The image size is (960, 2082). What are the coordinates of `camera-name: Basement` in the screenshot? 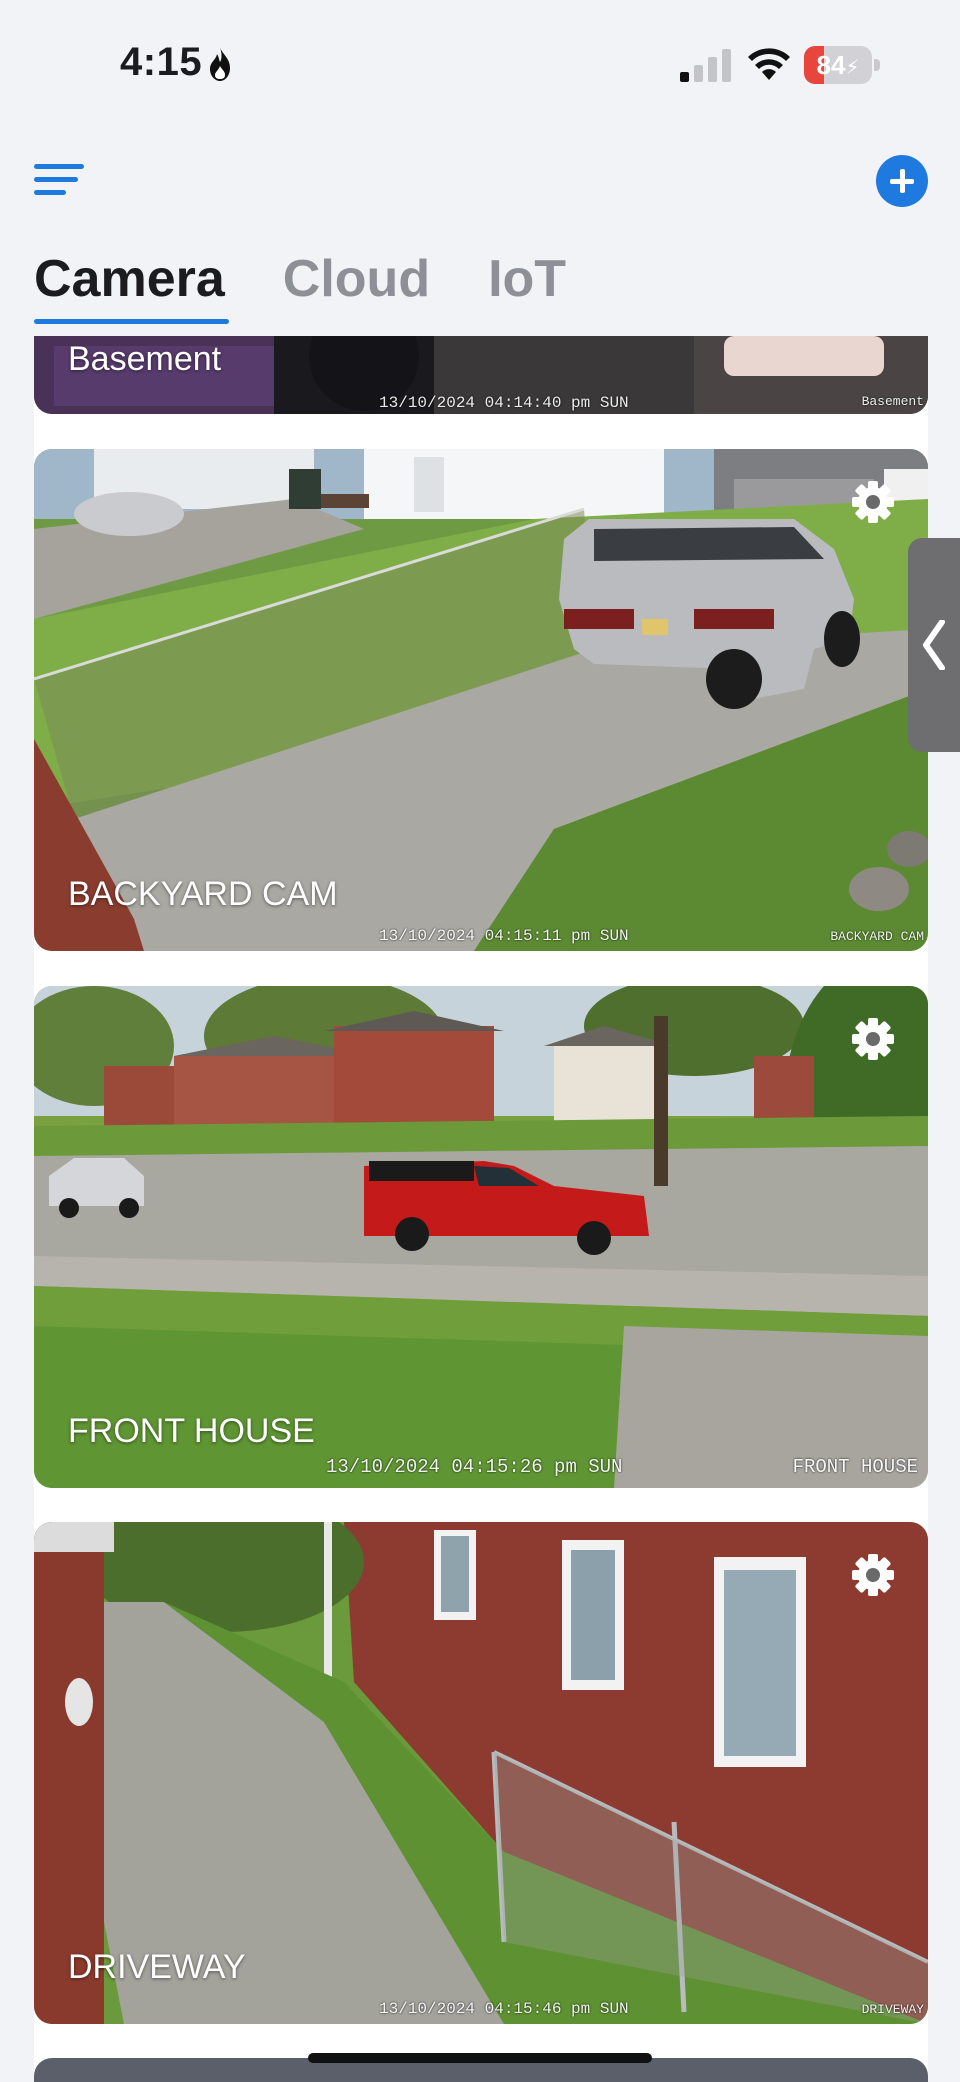 It's located at (145, 359).